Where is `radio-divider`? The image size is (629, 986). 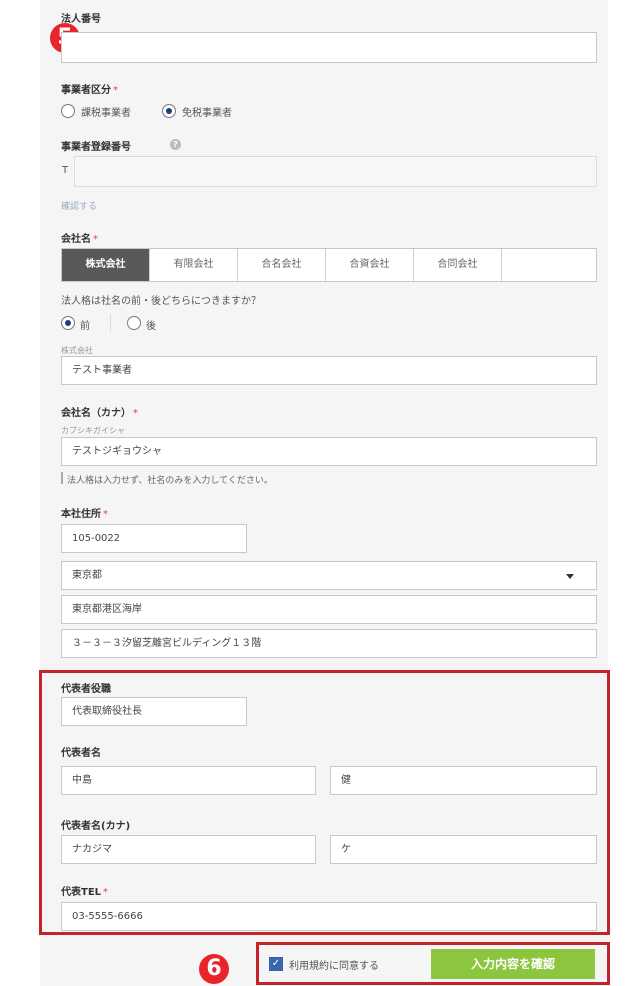 radio-divider is located at coordinates (110, 323).